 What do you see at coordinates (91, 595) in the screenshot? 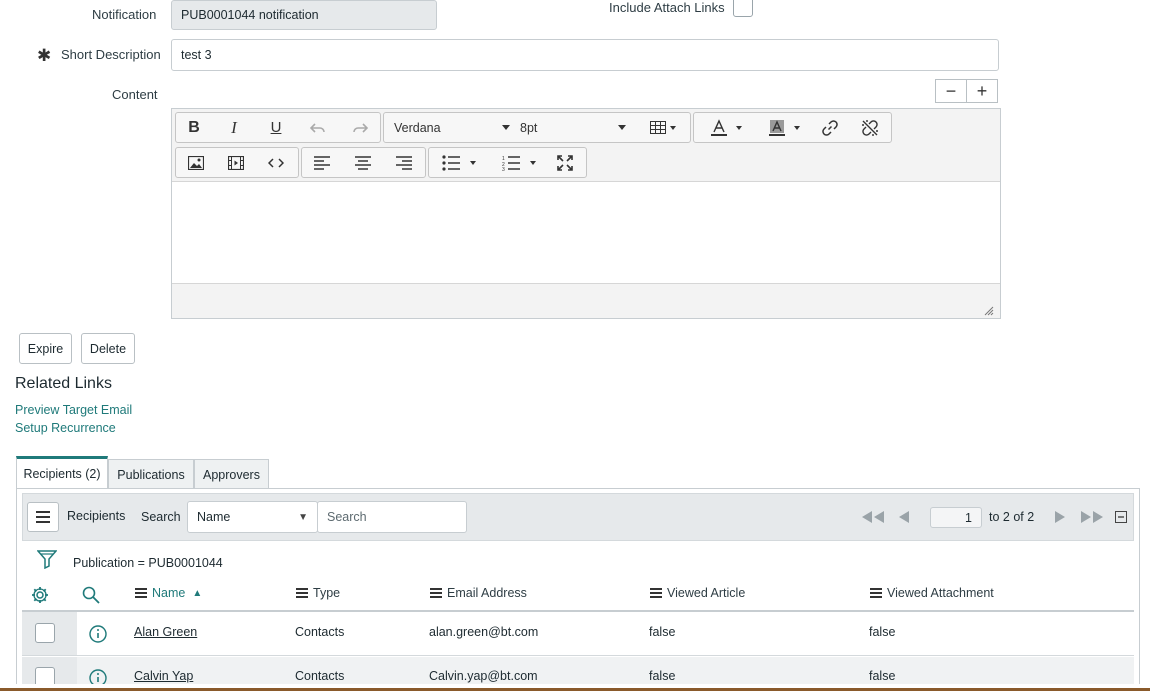
I see `search-icon` at bounding box center [91, 595].